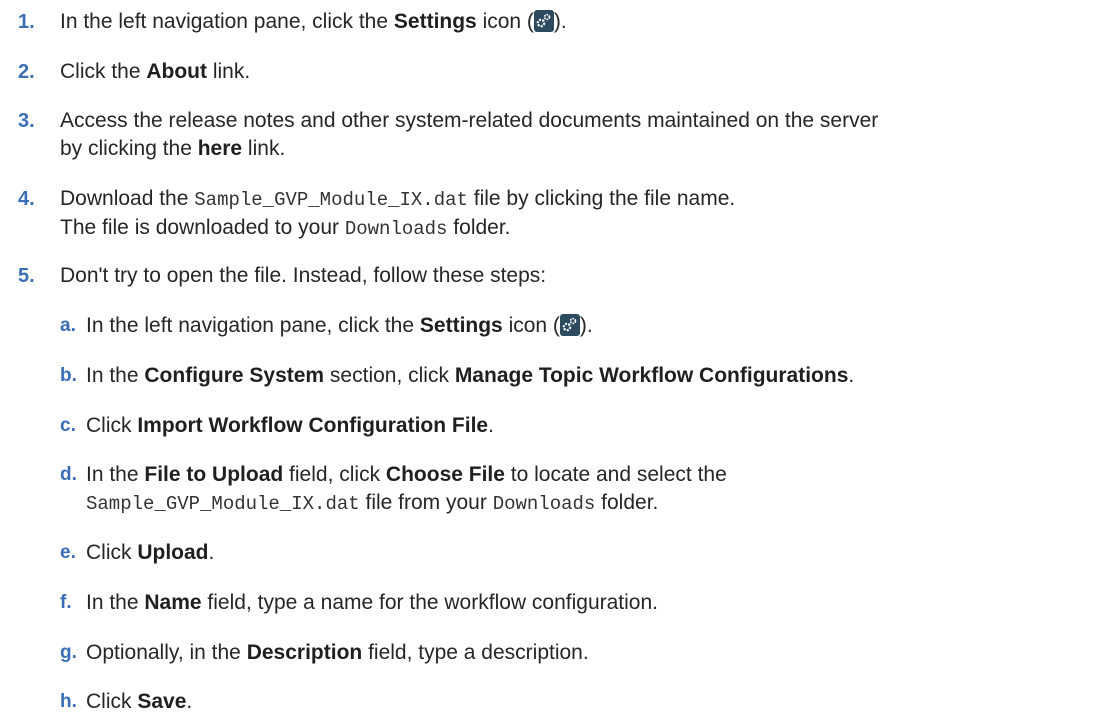 This screenshot has width=1112, height=724. I want to click on text-run: Optionally, in the, so click(166, 652).